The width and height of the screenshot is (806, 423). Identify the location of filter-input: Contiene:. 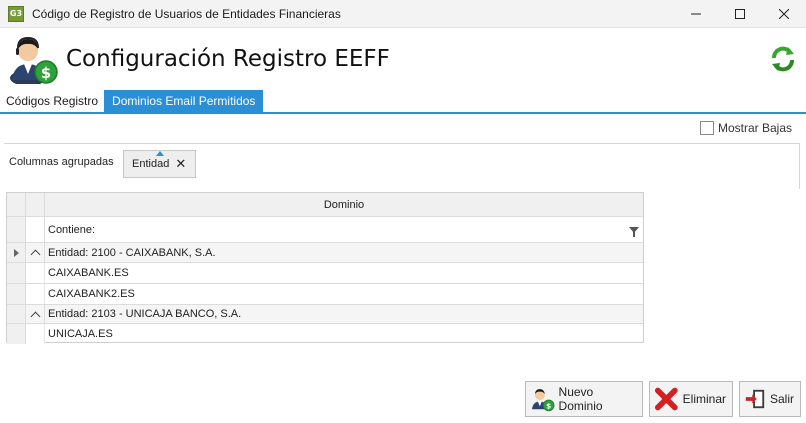
(344, 229).